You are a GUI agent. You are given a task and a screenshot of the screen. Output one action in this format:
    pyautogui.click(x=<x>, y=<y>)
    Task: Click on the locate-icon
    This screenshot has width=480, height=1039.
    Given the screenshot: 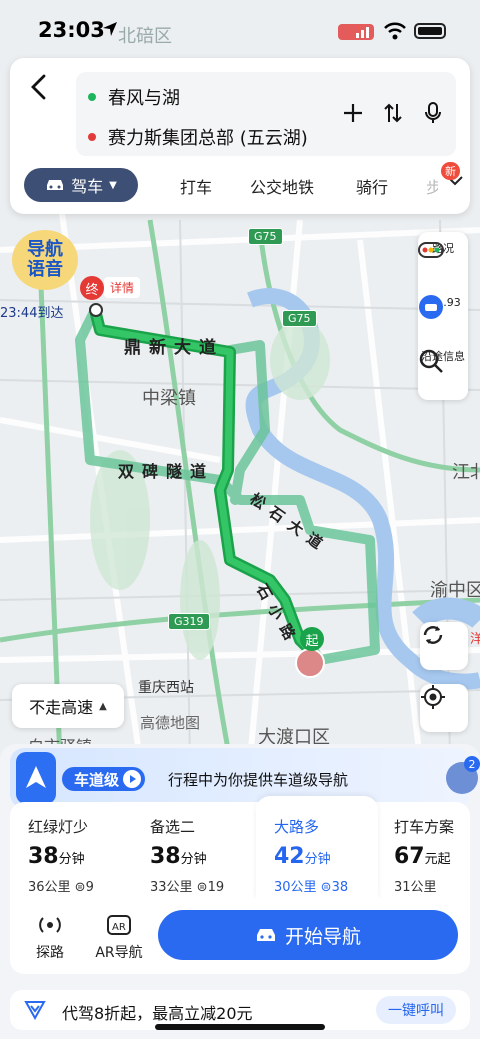 What is the action you would take?
    pyautogui.click(x=433, y=697)
    